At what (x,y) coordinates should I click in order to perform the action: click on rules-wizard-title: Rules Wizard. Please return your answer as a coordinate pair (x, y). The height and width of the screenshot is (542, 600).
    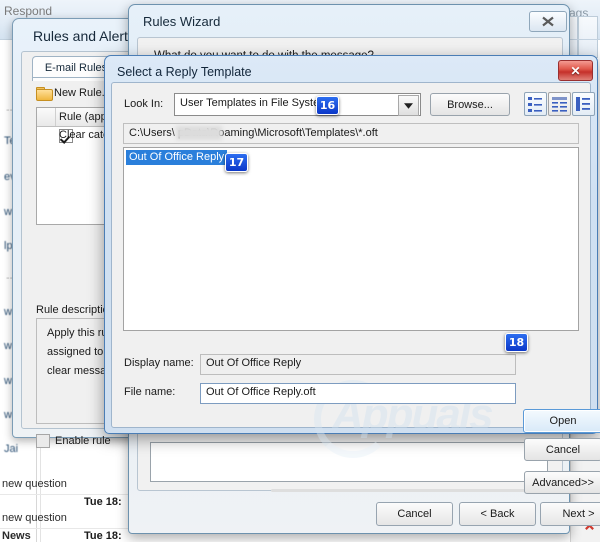
    Looking at the image, I should click on (182, 21).